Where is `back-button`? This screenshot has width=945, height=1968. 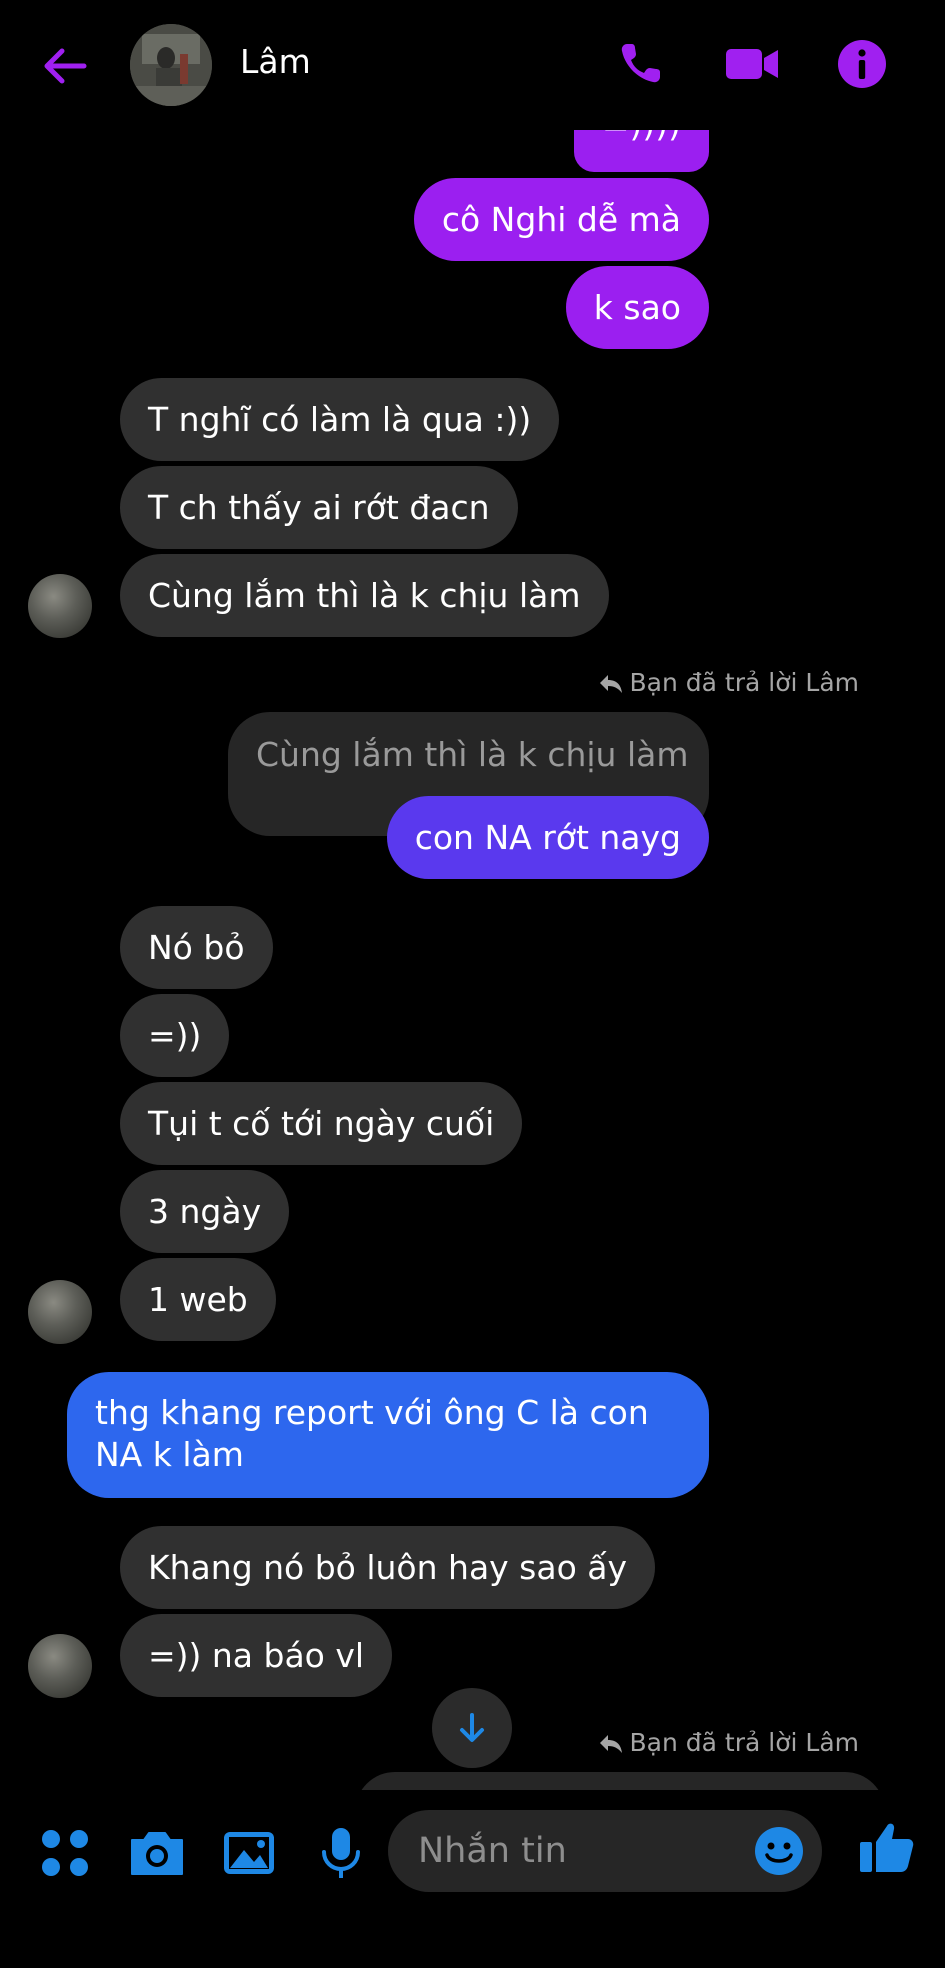 back-button is located at coordinates (66, 66).